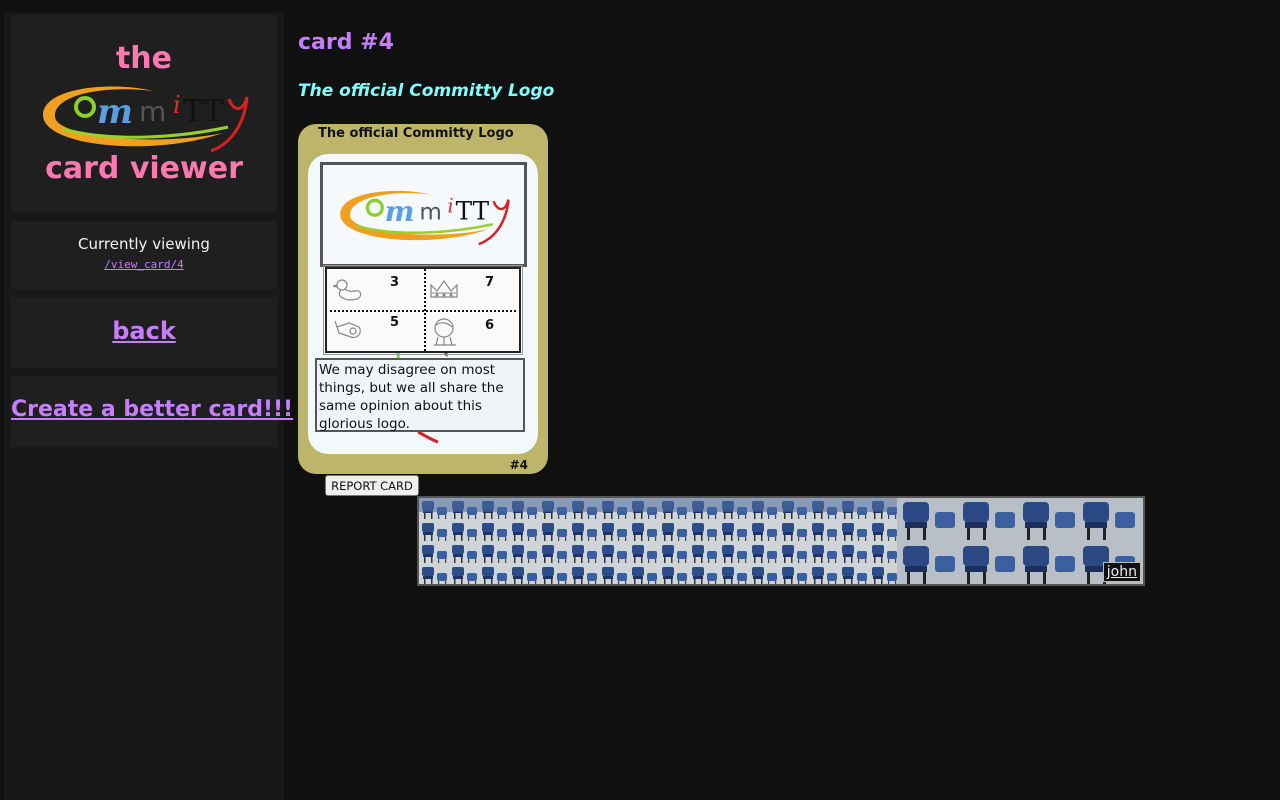 This screenshot has width=1280, height=800. I want to click on stat-value: 6, so click(490, 325).